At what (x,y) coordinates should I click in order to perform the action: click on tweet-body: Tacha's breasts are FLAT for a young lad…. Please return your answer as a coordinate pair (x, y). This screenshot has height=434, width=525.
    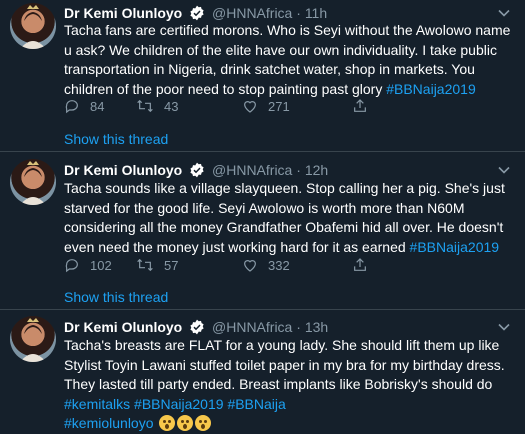
    Looking at the image, I should click on (284, 364).